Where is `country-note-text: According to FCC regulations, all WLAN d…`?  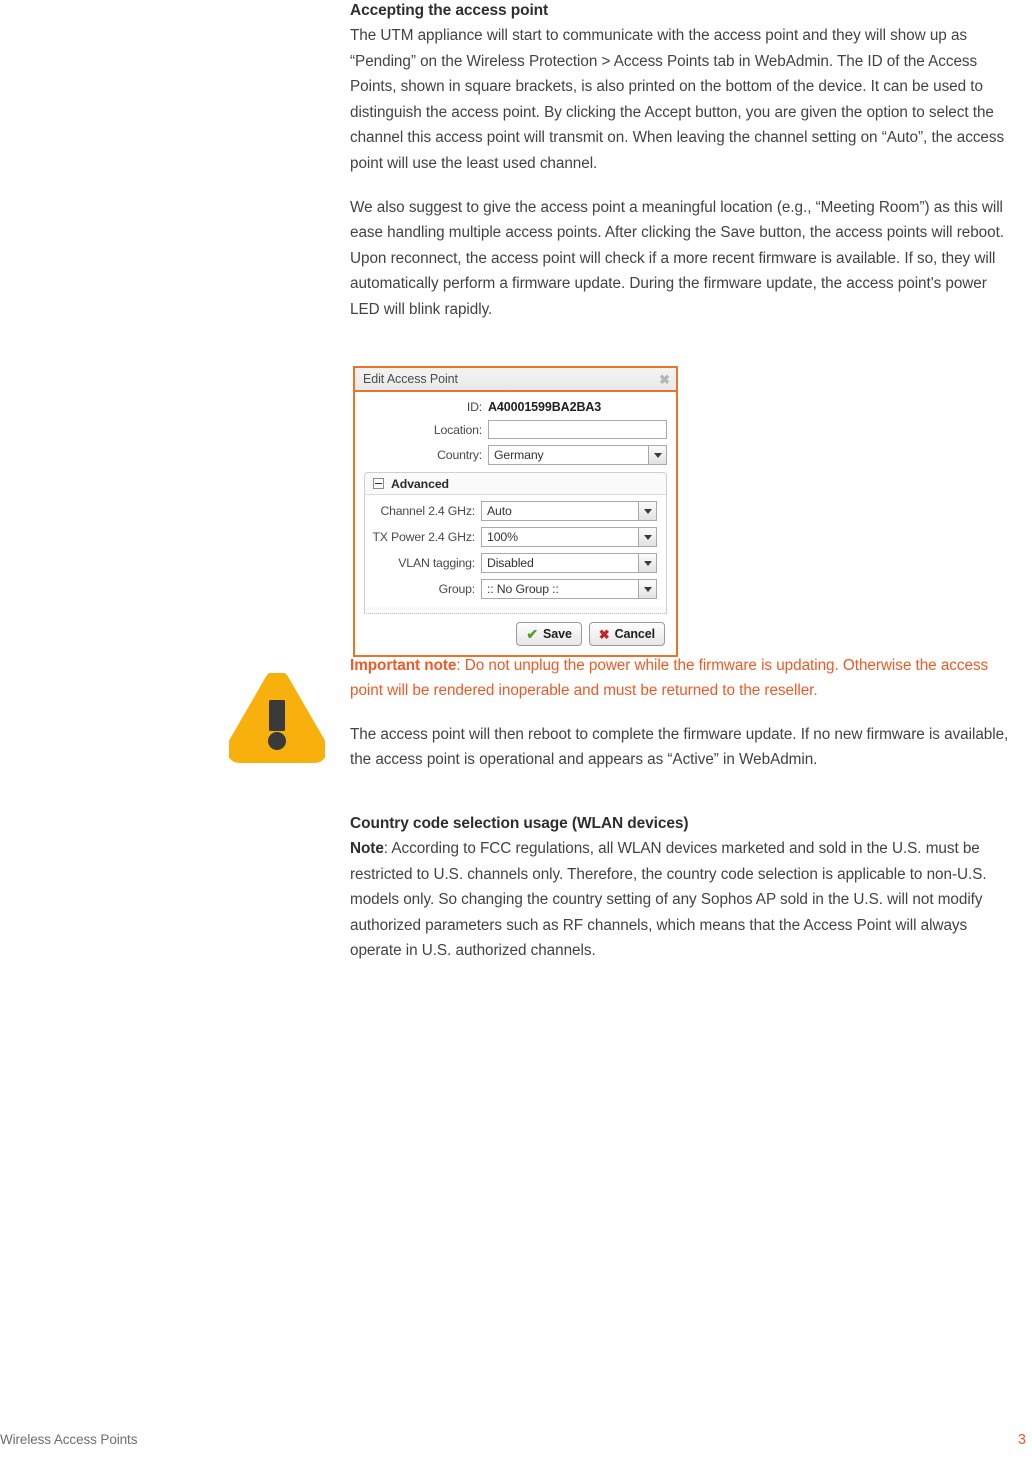
country-note-text: According to FCC regulations, all WLAN d… is located at coordinates (668, 899).